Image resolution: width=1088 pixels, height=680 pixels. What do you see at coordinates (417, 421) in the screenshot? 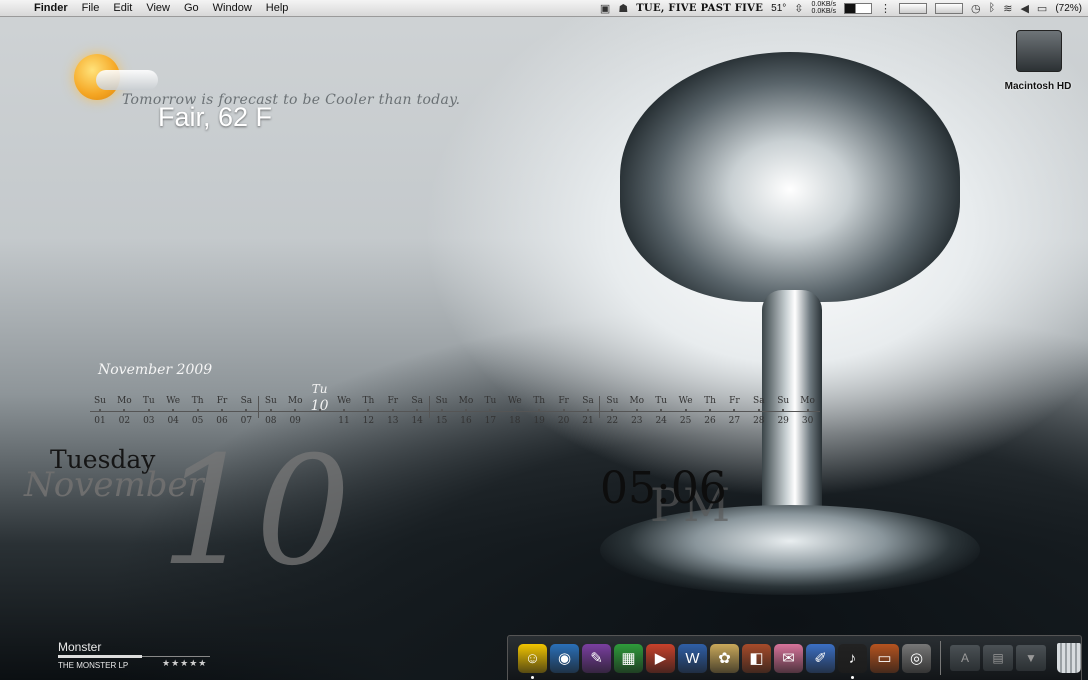
I see `calendar-day-number: 14` at bounding box center [417, 421].